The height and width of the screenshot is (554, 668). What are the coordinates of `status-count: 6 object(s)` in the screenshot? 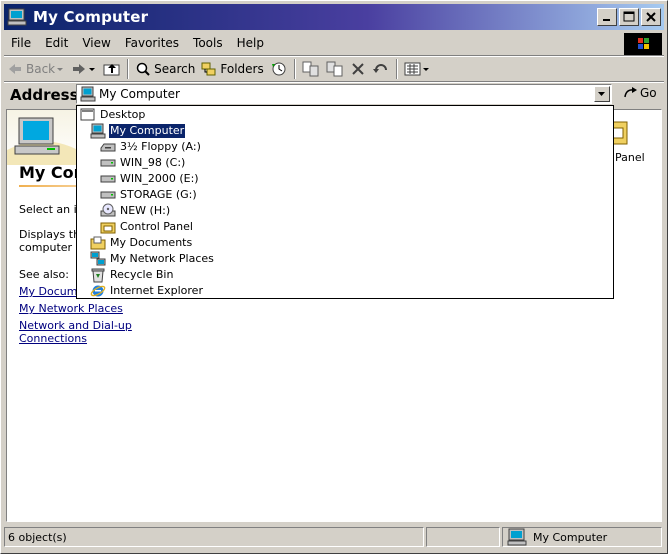 It's located at (37, 537).